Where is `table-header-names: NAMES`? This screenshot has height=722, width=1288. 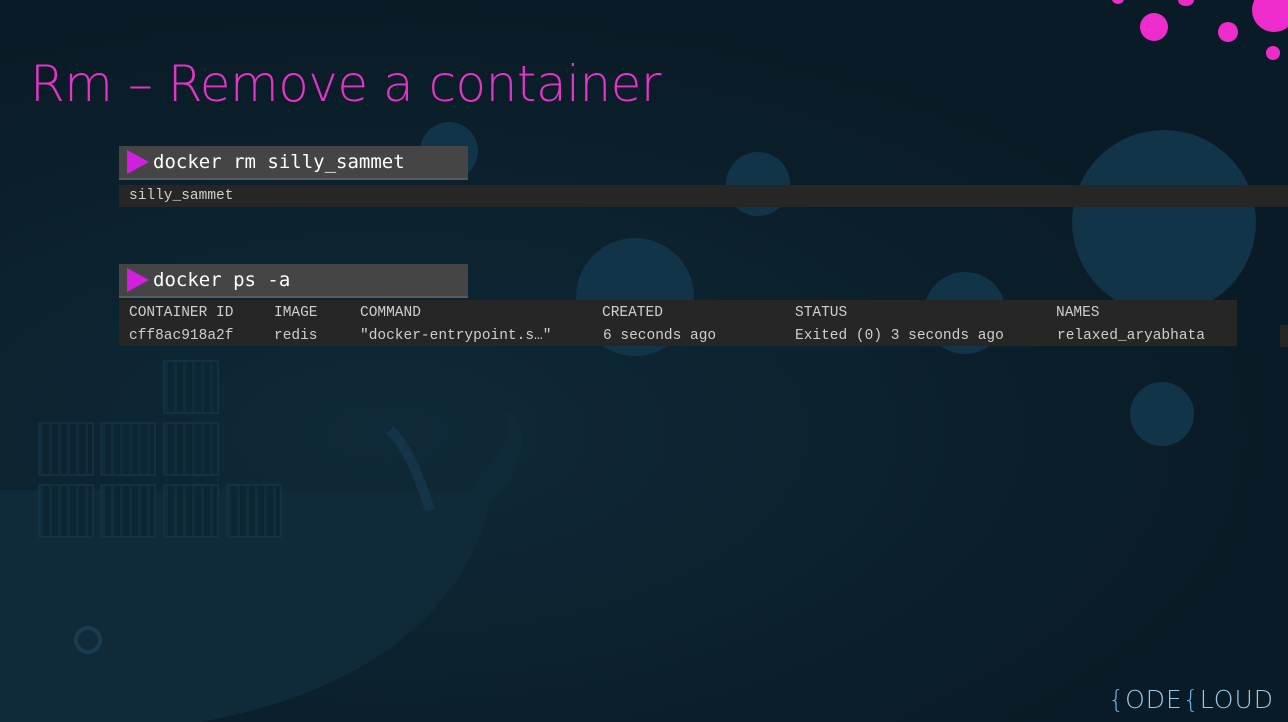
table-header-names: NAMES is located at coordinates (1078, 313).